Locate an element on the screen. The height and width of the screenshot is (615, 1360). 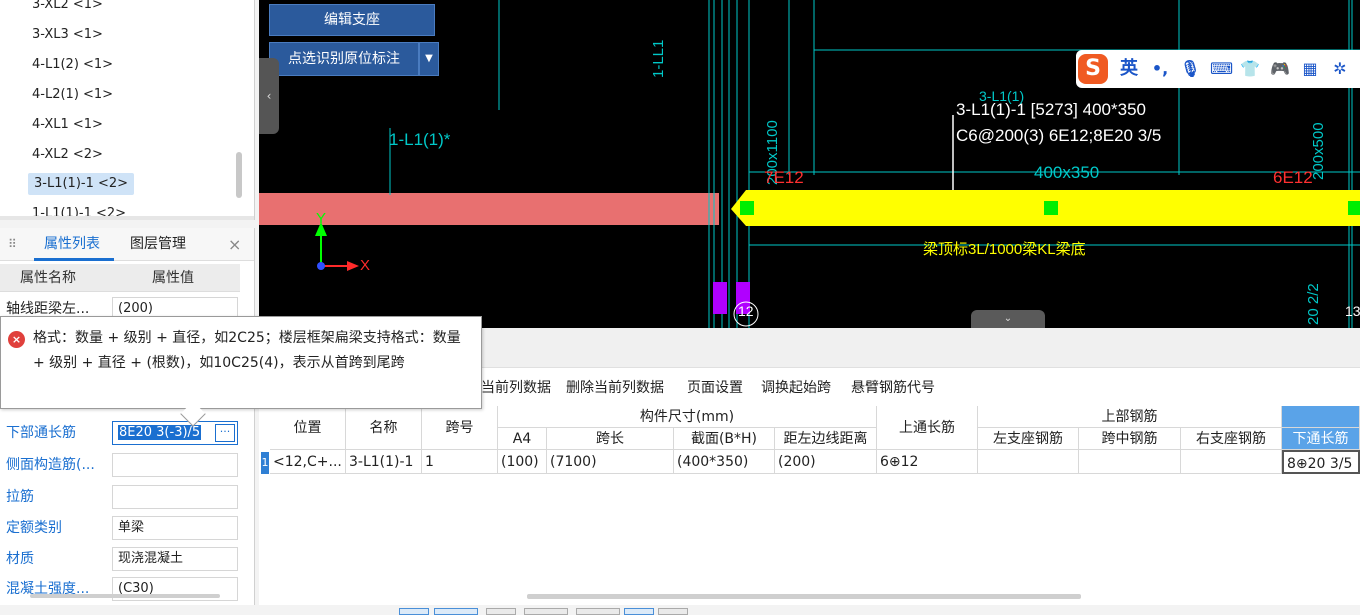
table-cell: (200) is located at coordinates (826, 462).